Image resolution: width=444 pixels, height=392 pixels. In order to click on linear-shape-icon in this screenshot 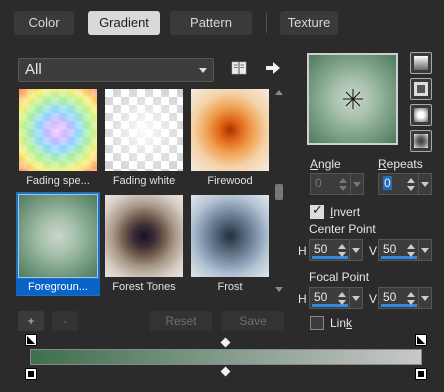, I will do `click(421, 63)`.